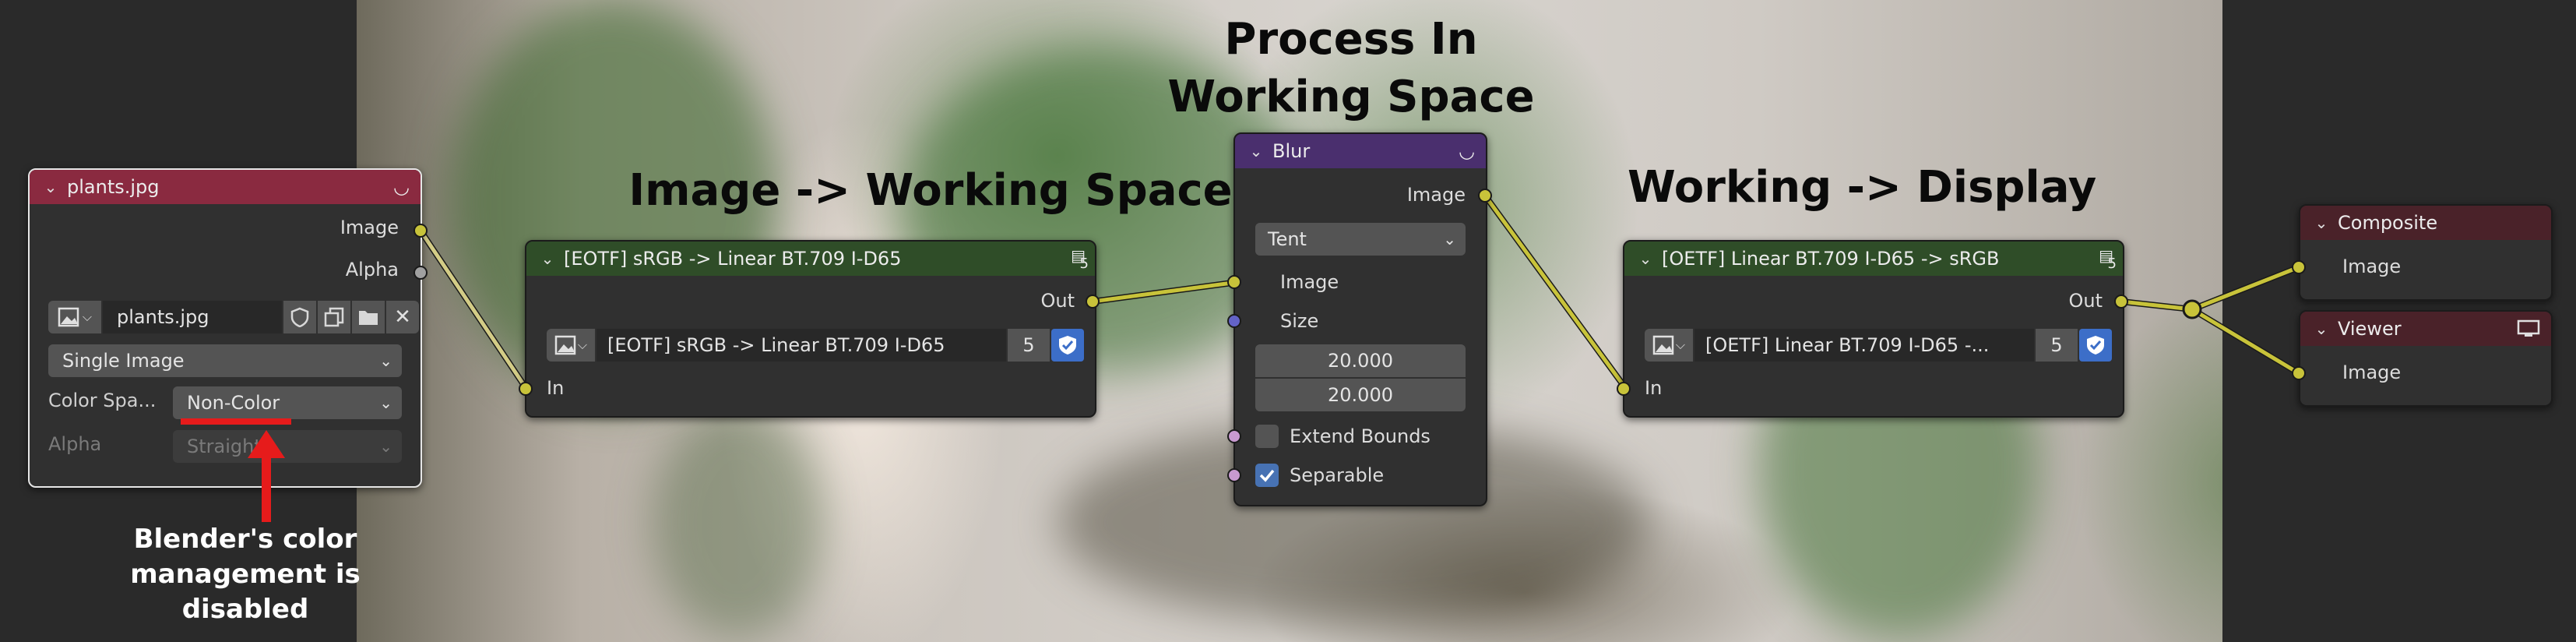 The image size is (2576, 642). Describe the element at coordinates (2192, 309) in the screenshot. I see `reroute-node` at that location.